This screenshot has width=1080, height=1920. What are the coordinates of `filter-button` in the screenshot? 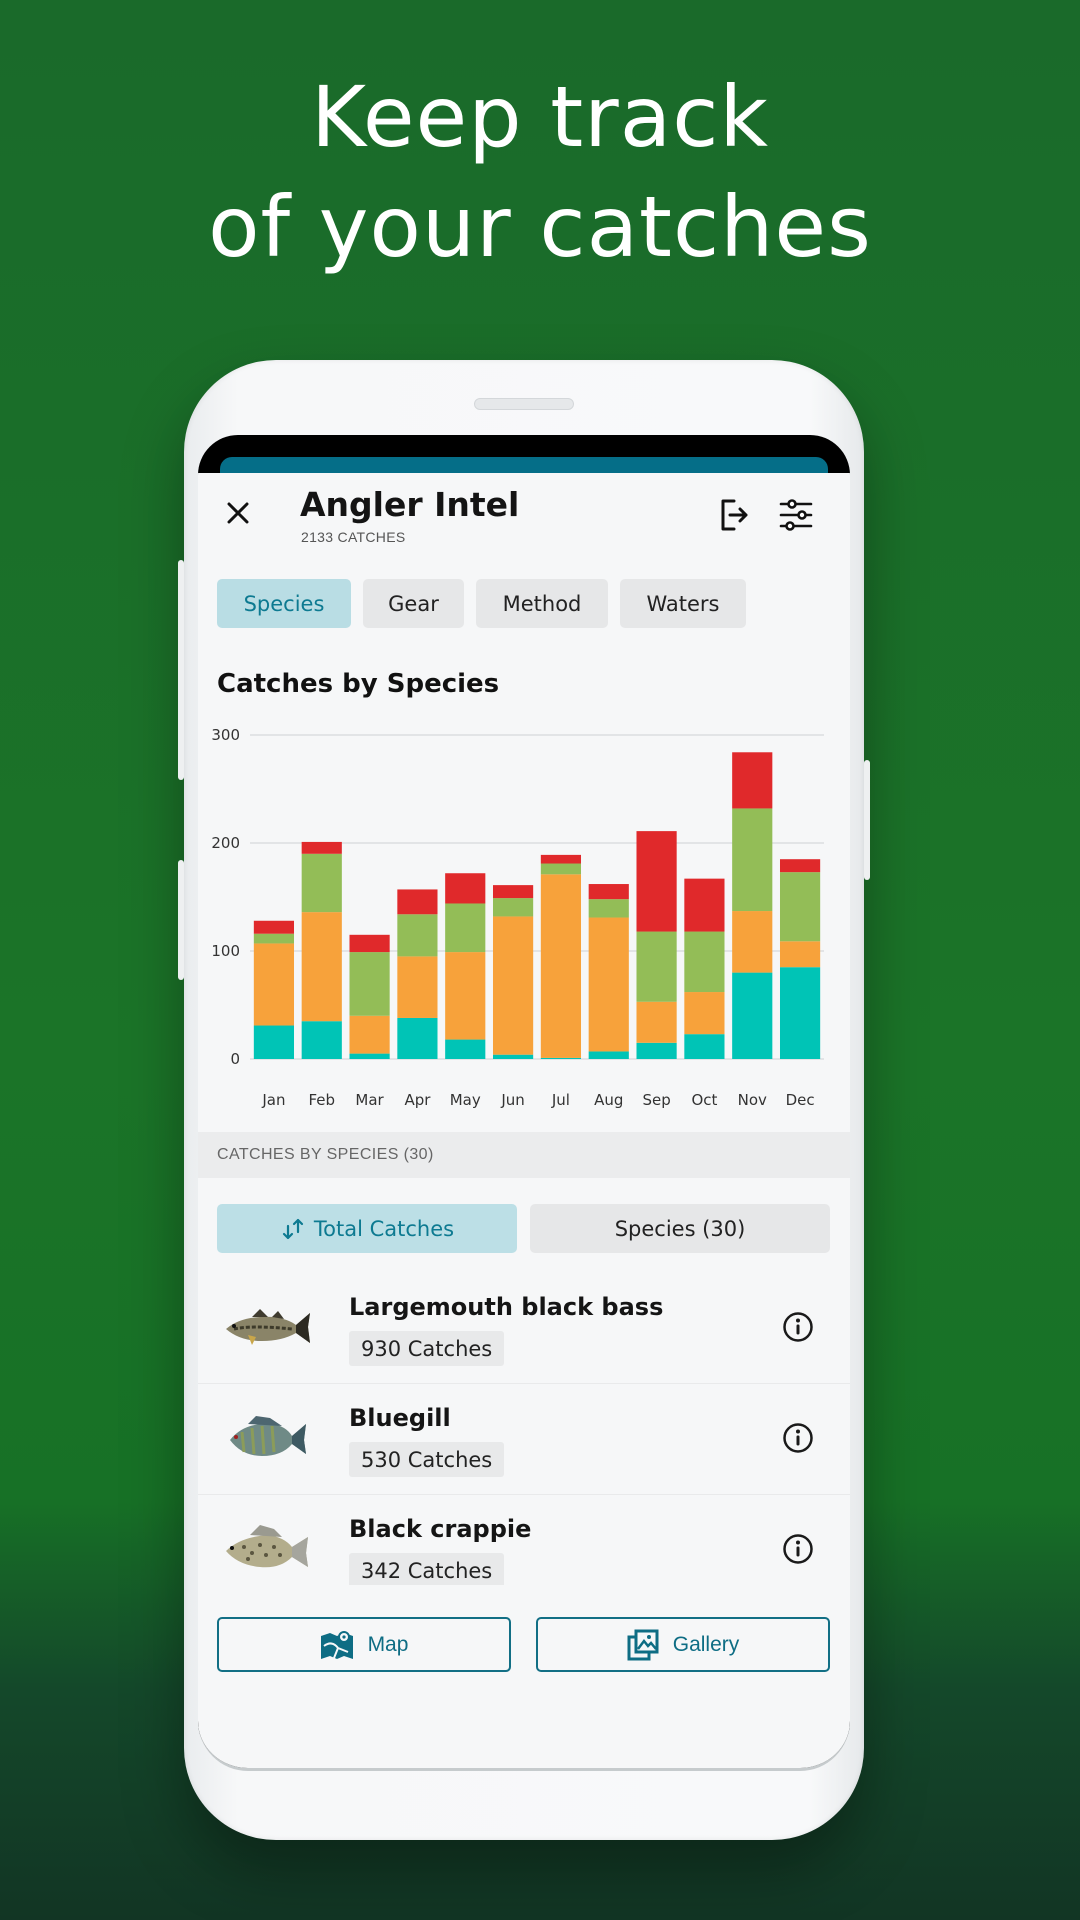 It's located at (796, 515).